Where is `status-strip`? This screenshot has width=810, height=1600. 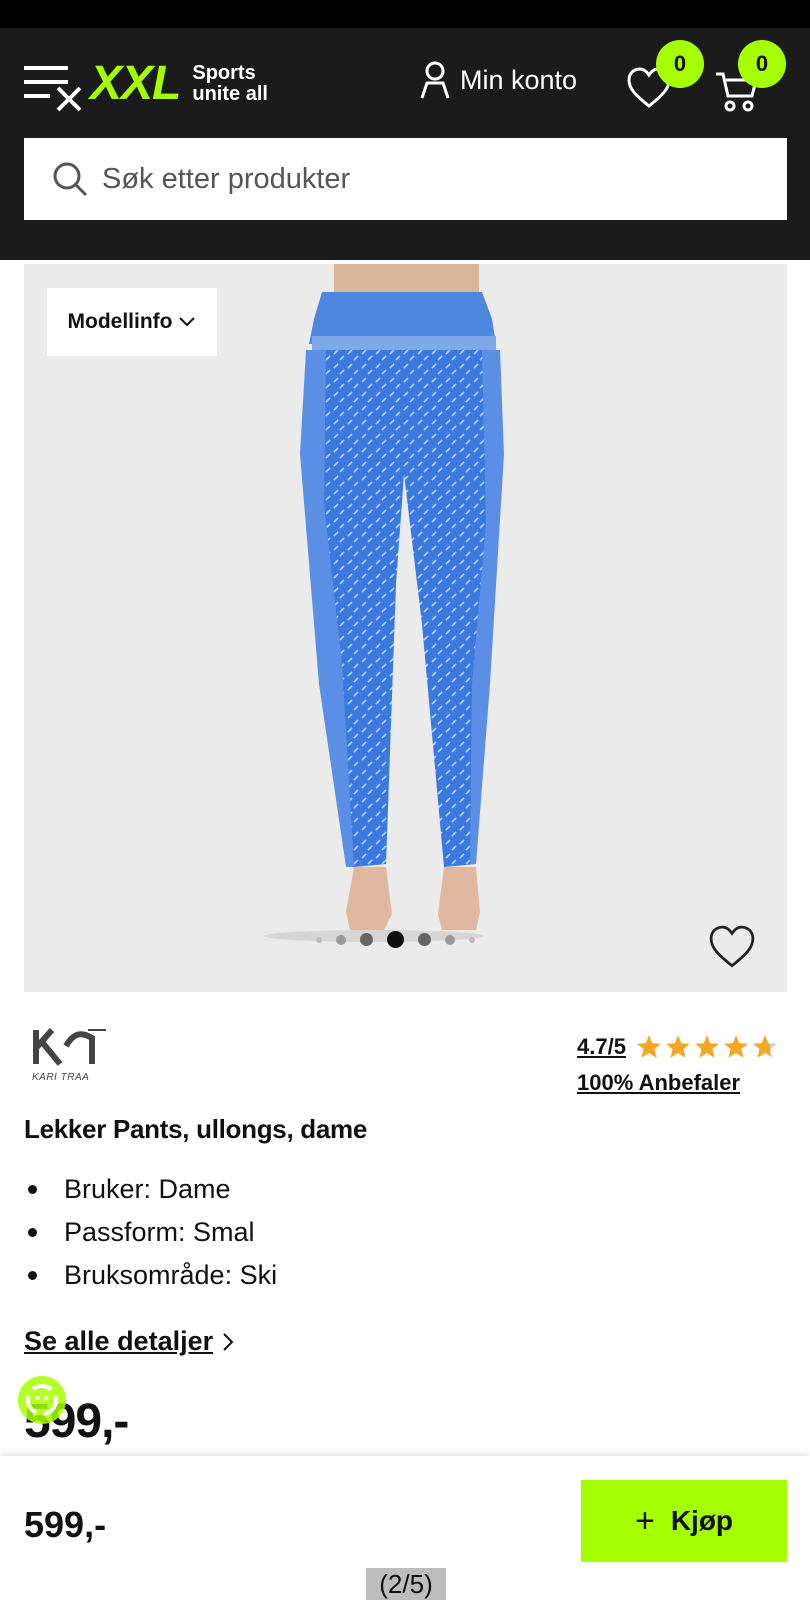 status-strip is located at coordinates (405, 14).